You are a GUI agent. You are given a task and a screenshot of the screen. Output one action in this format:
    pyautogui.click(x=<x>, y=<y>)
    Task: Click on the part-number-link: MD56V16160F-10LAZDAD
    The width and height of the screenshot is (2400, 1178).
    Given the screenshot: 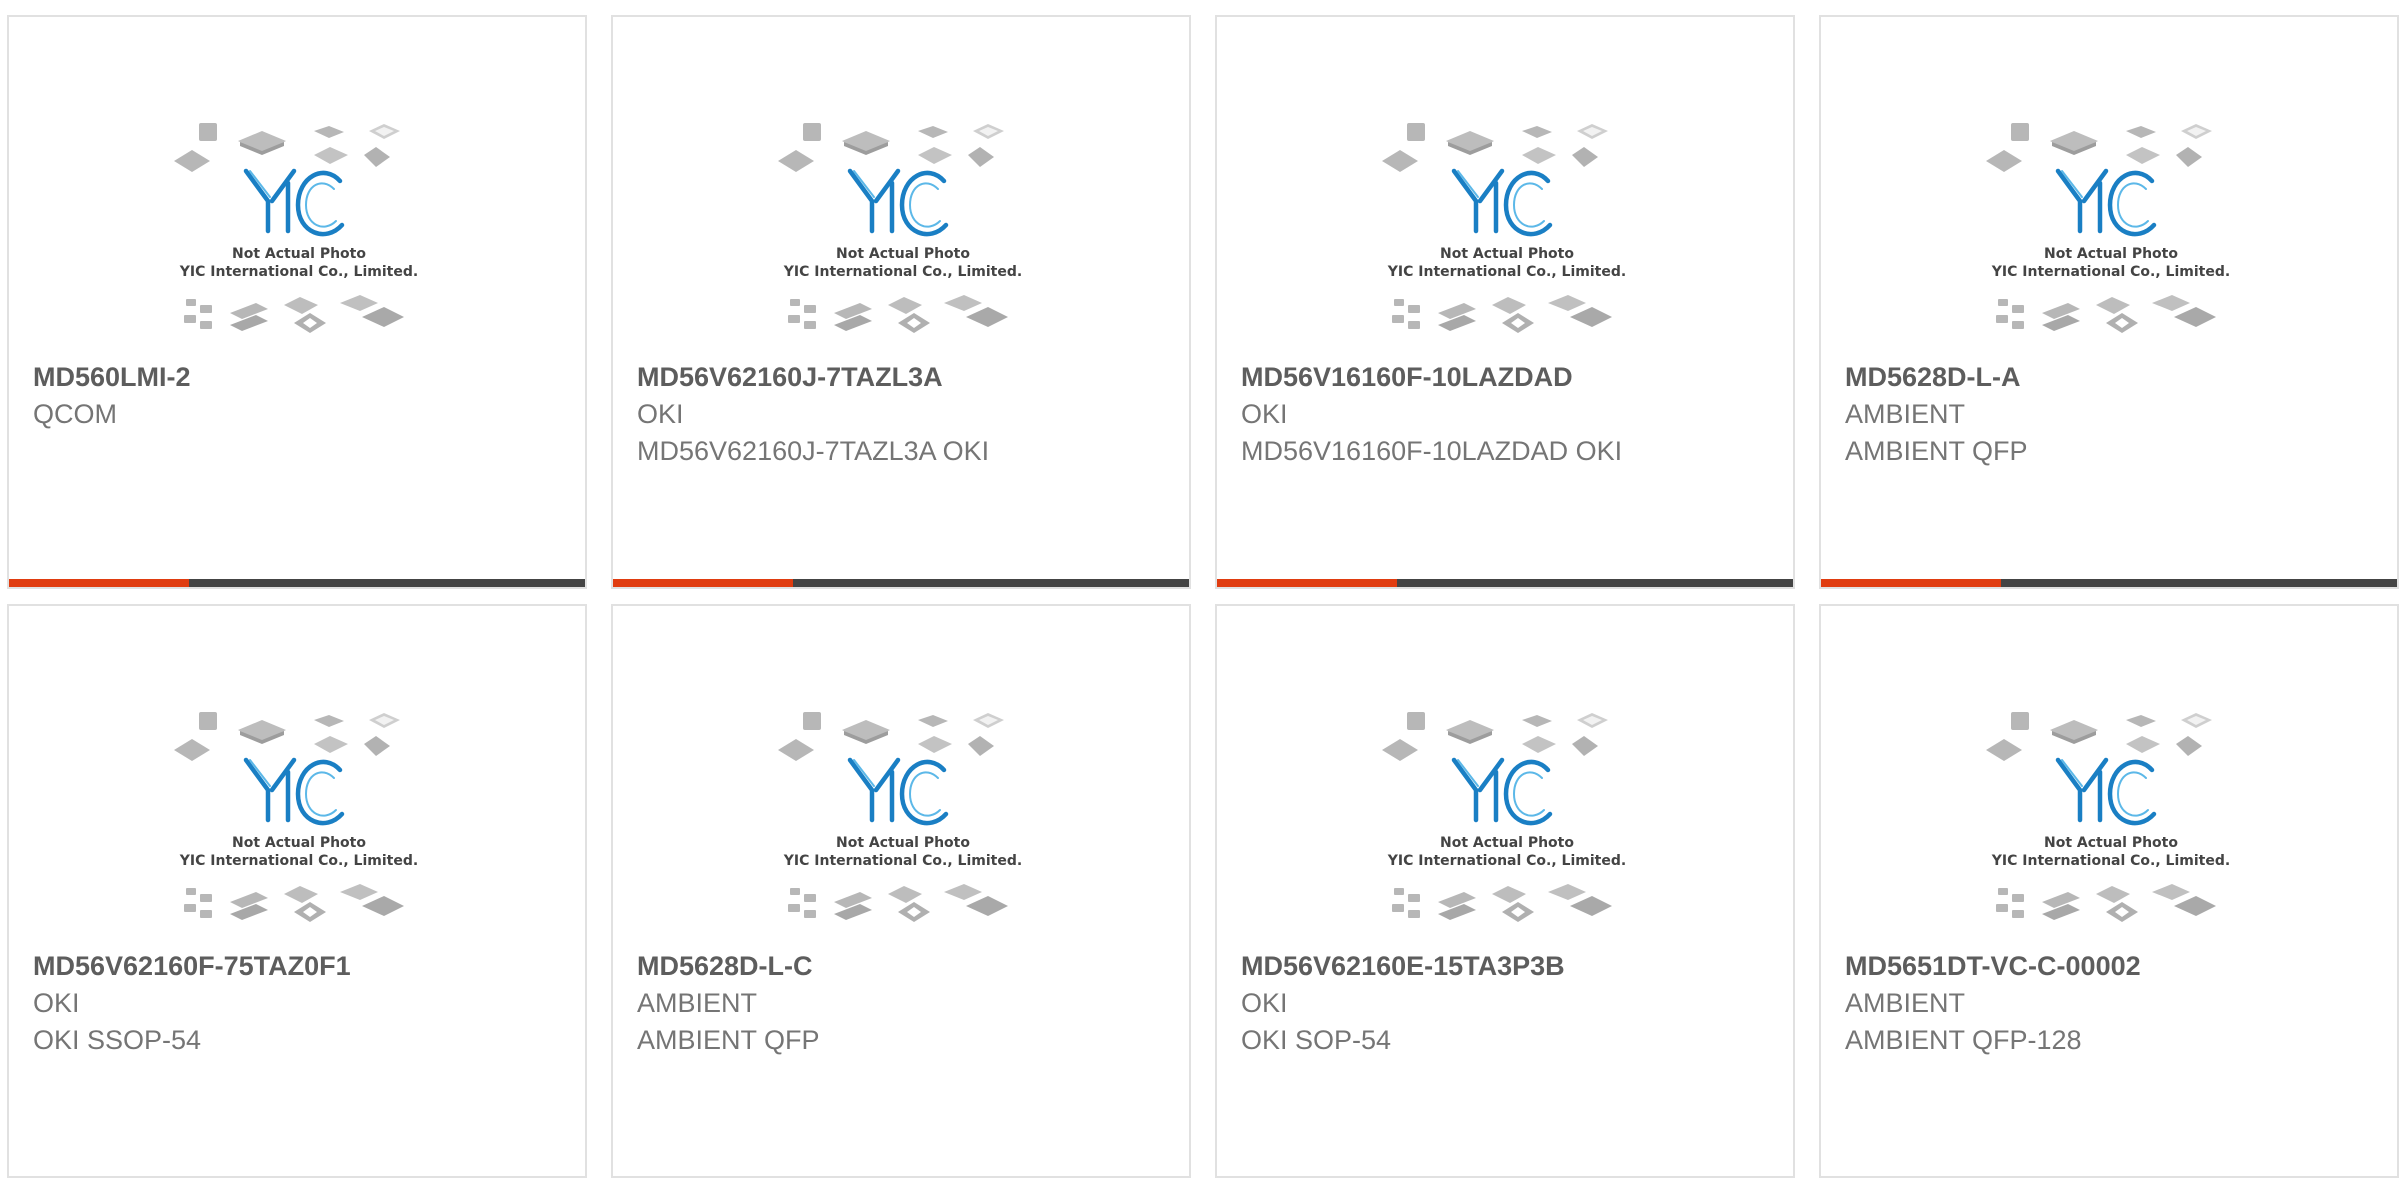 What is the action you would take?
    pyautogui.click(x=1507, y=377)
    